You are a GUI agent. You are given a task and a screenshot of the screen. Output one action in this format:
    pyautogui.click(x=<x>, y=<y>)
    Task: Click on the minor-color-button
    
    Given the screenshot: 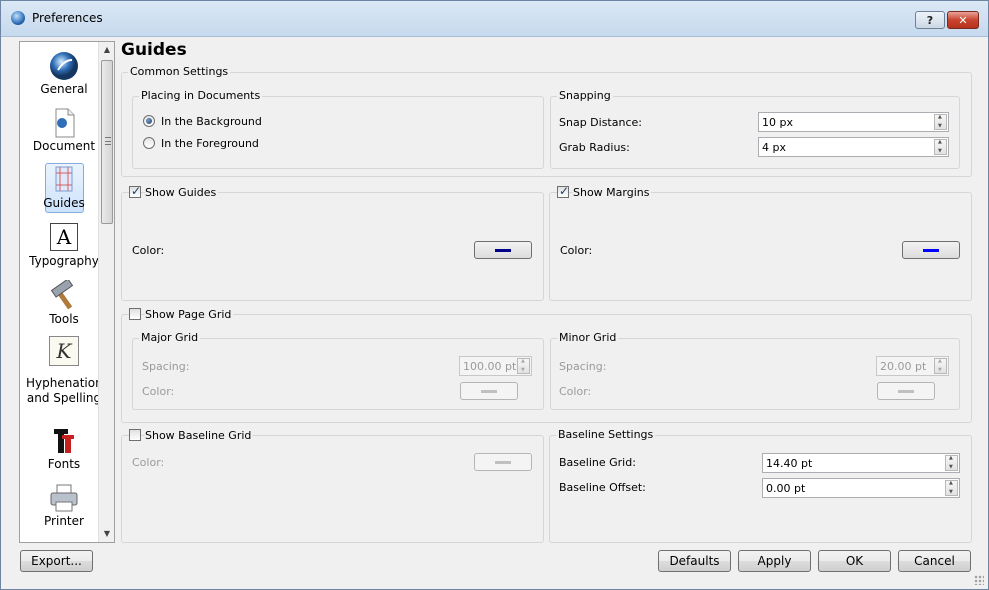 What is the action you would take?
    pyautogui.click(x=906, y=391)
    